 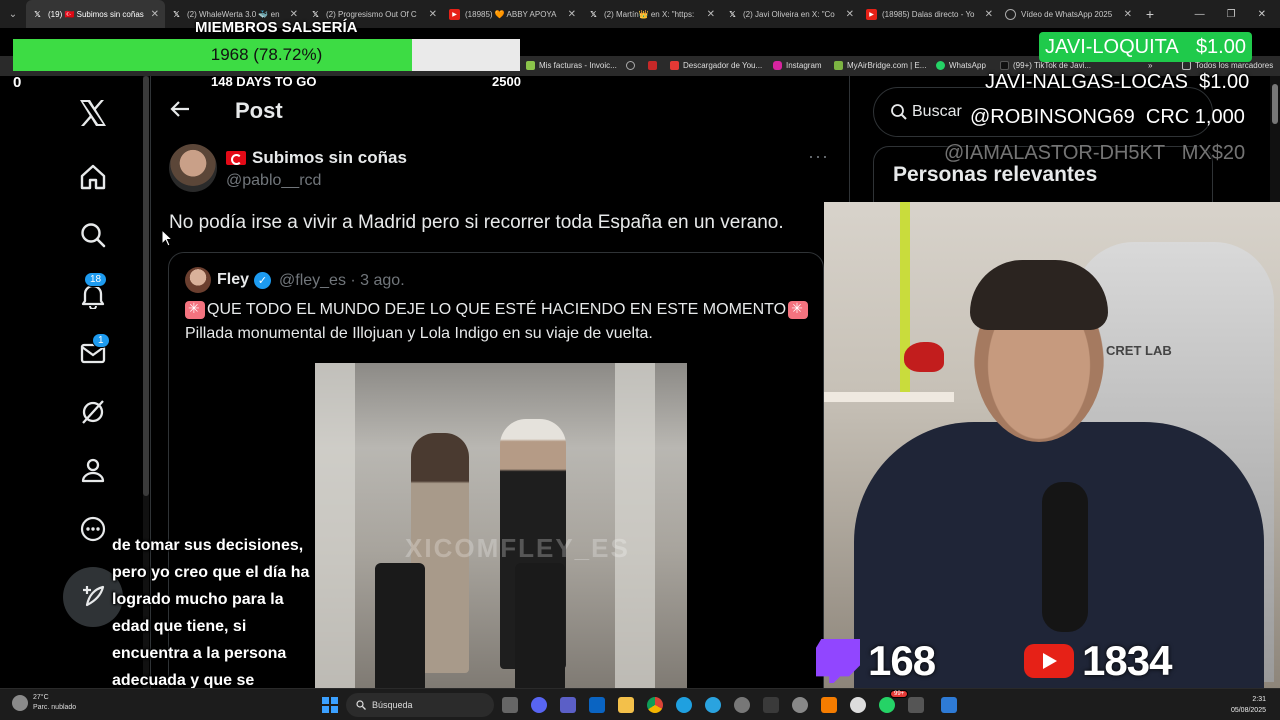 What do you see at coordinates (858, 705) in the screenshot?
I see `obs-icon` at bounding box center [858, 705].